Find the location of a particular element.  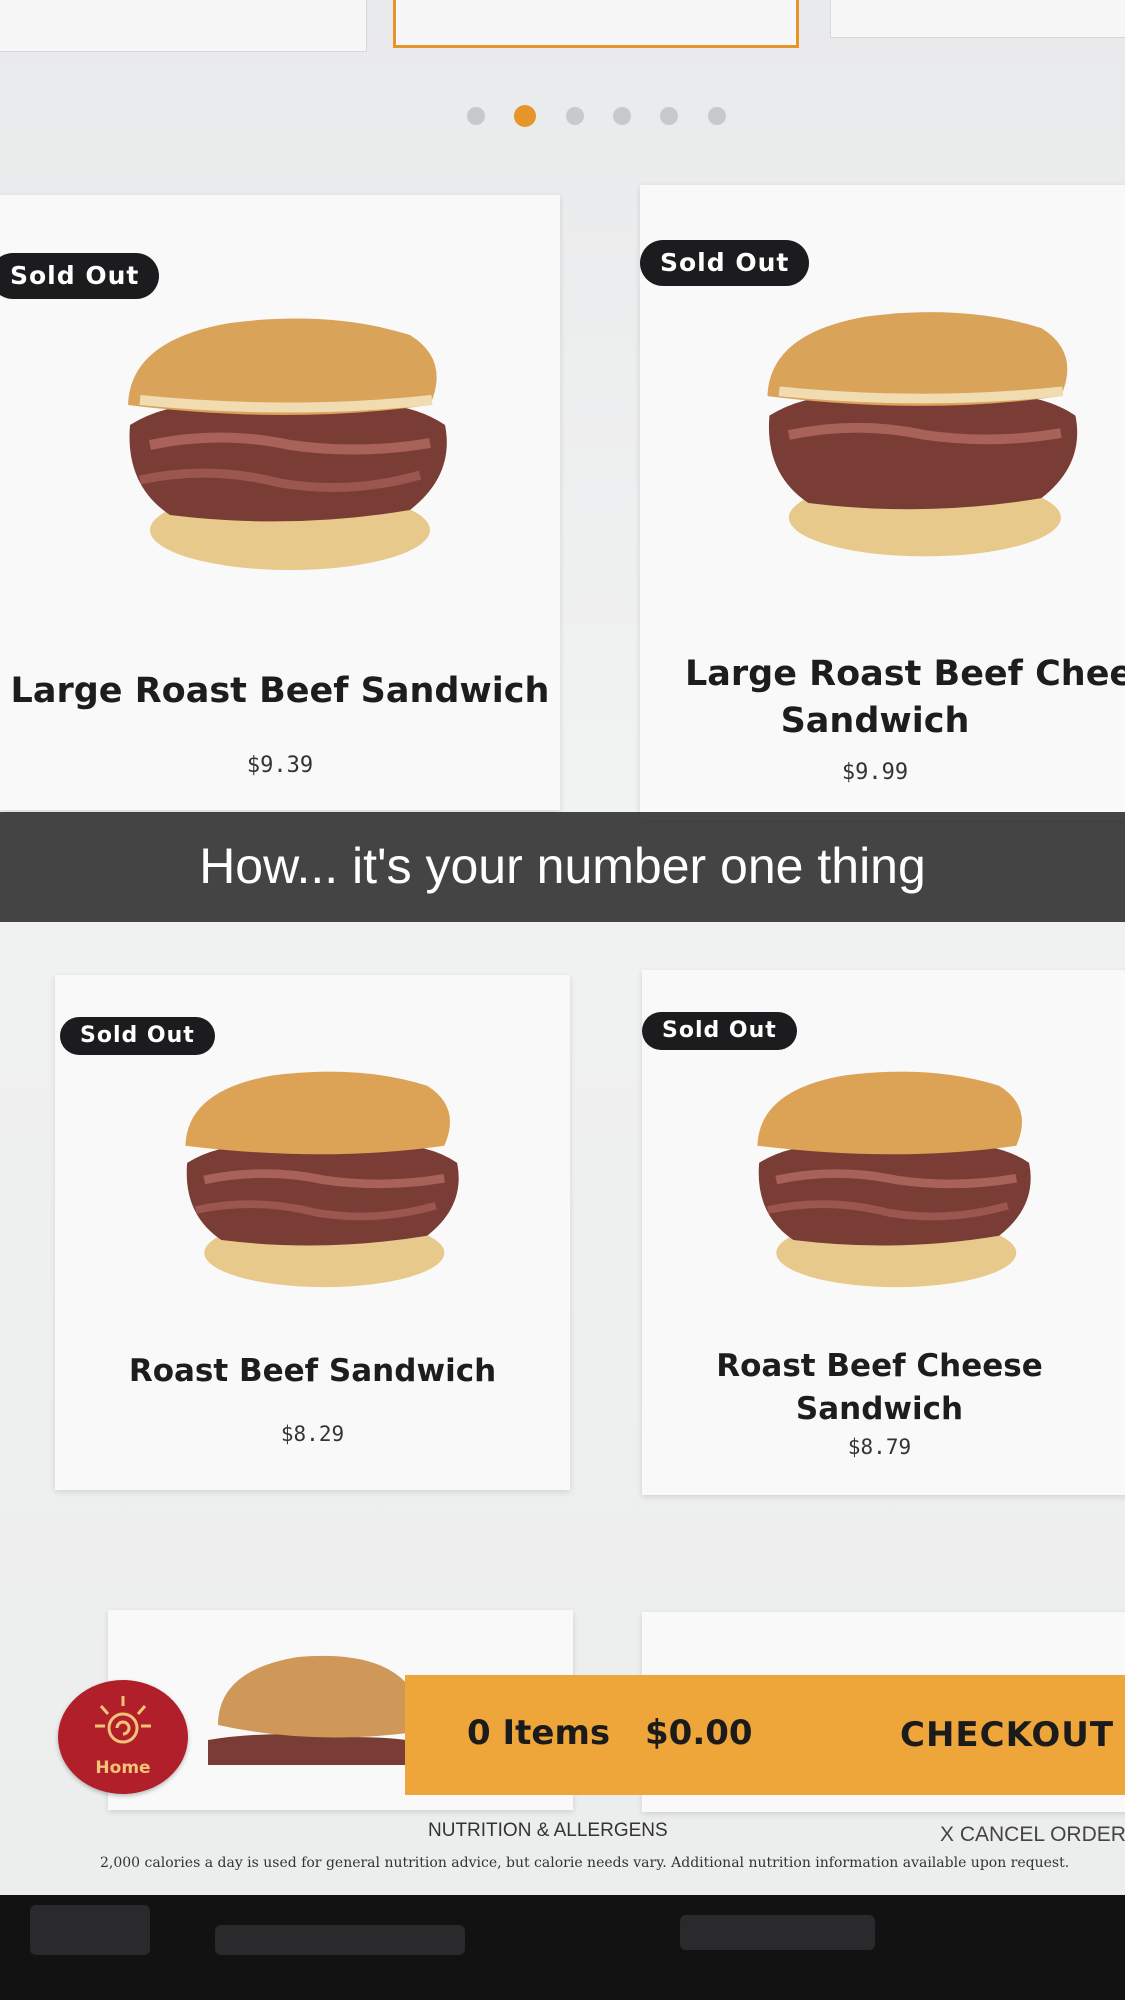

home-button: Home is located at coordinates (123, 1737).